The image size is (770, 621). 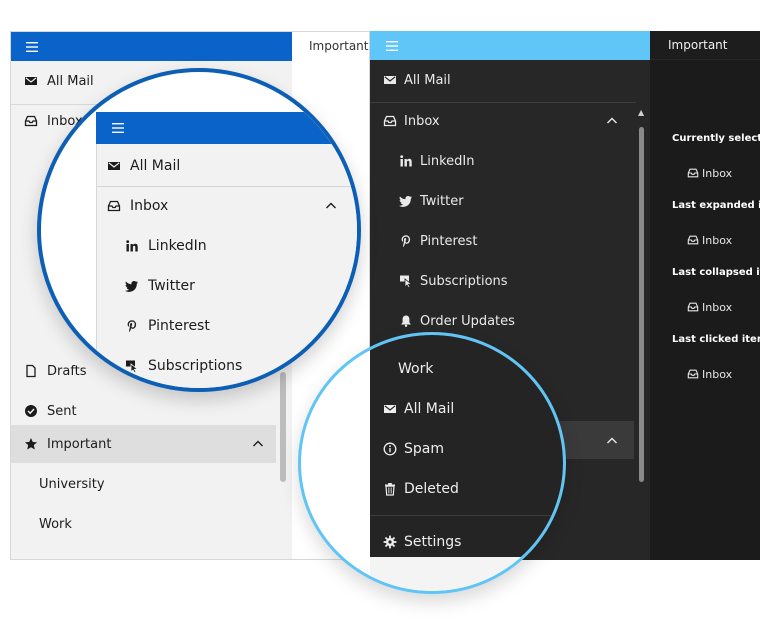 What do you see at coordinates (72, 484) in the screenshot?
I see `nav-item-label: University` at bounding box center [72, 484].